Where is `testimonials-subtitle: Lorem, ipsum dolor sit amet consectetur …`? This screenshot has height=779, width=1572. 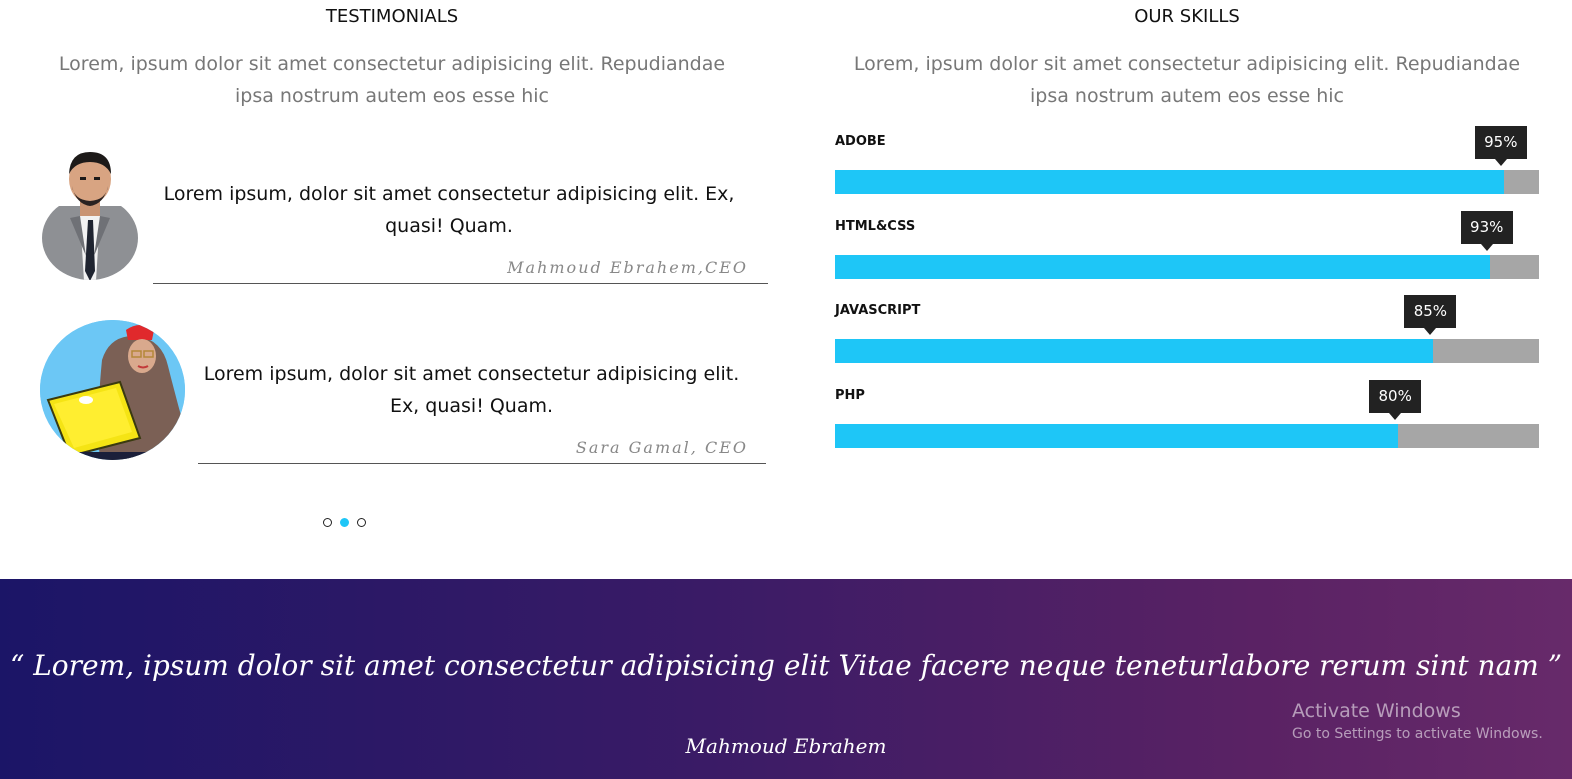 testimonials-subtitle: Lorem, ipsum dolor sit amet consectetur … is located at coordinates (392, 80).